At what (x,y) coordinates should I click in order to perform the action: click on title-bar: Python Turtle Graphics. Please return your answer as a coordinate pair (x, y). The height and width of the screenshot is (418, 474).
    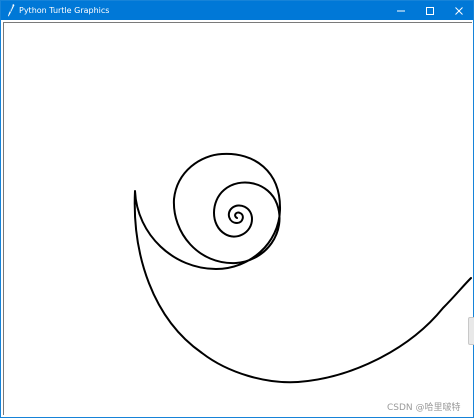
    Looking at the image, I should click on (237, 10).